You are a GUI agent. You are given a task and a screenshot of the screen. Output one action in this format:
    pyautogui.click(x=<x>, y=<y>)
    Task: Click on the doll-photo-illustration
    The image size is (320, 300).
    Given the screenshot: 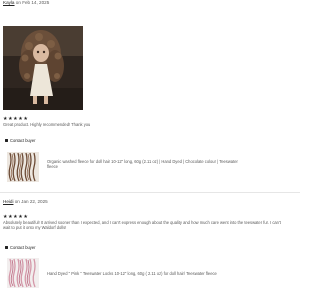 What is the action you would take?
    pyautogui.click(x=43, y=68)
    